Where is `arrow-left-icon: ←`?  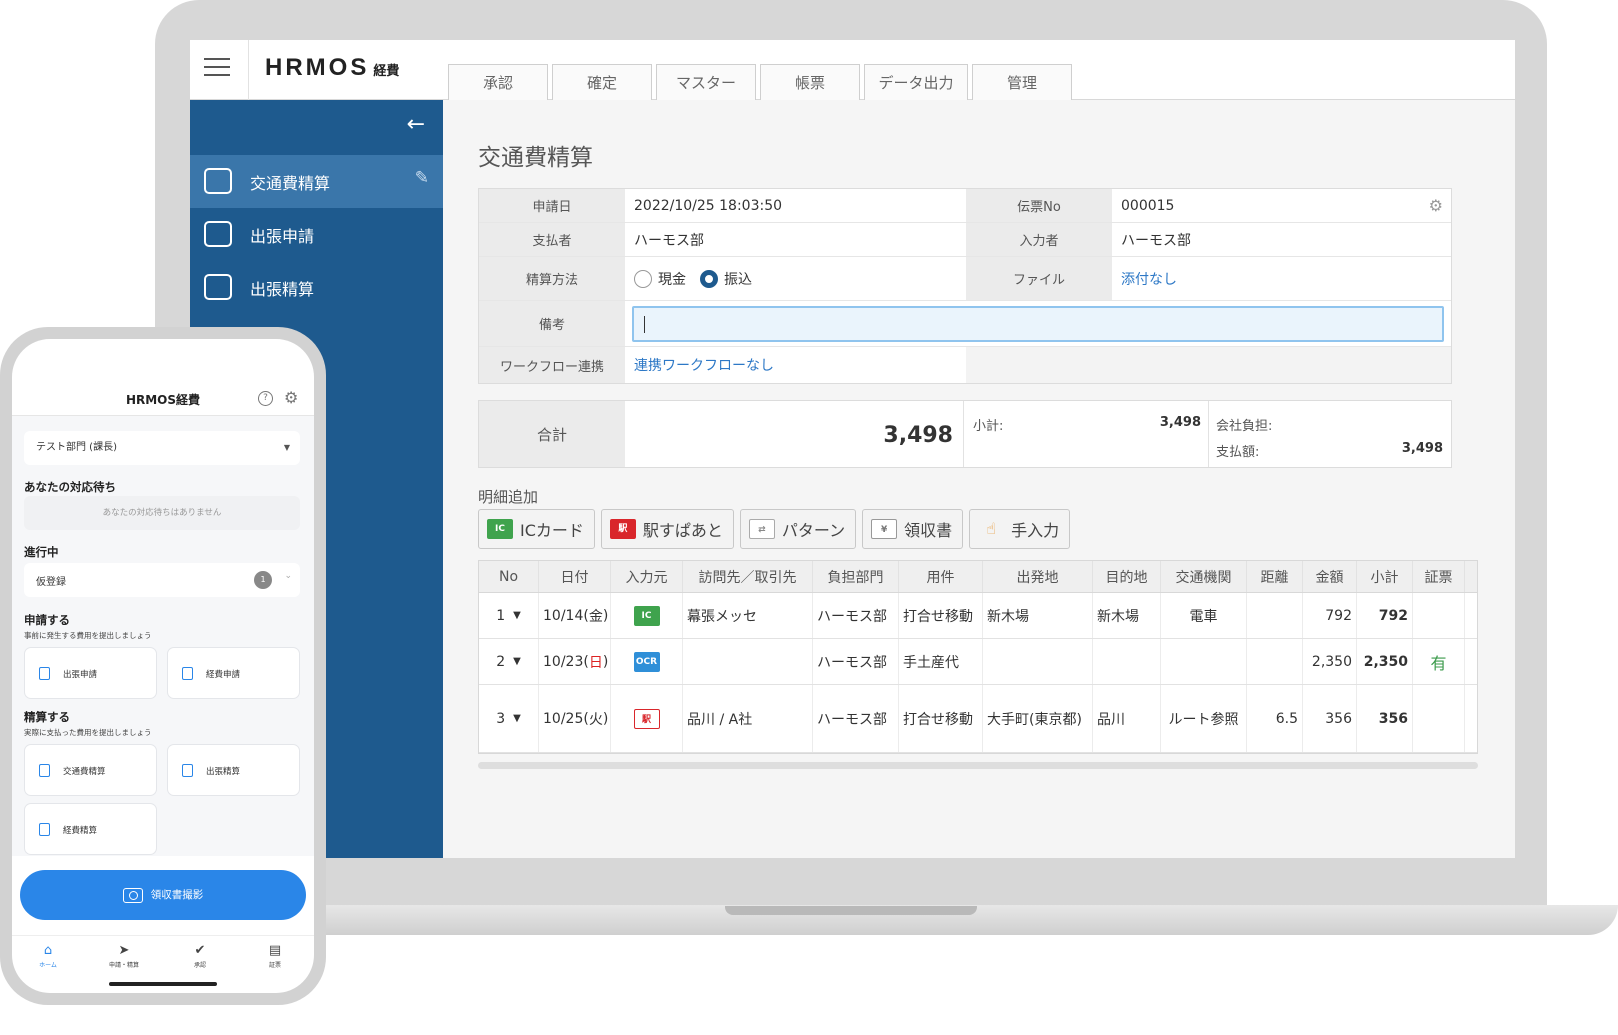 arrow-left-icon: ← is located at coordinates (416, 124).